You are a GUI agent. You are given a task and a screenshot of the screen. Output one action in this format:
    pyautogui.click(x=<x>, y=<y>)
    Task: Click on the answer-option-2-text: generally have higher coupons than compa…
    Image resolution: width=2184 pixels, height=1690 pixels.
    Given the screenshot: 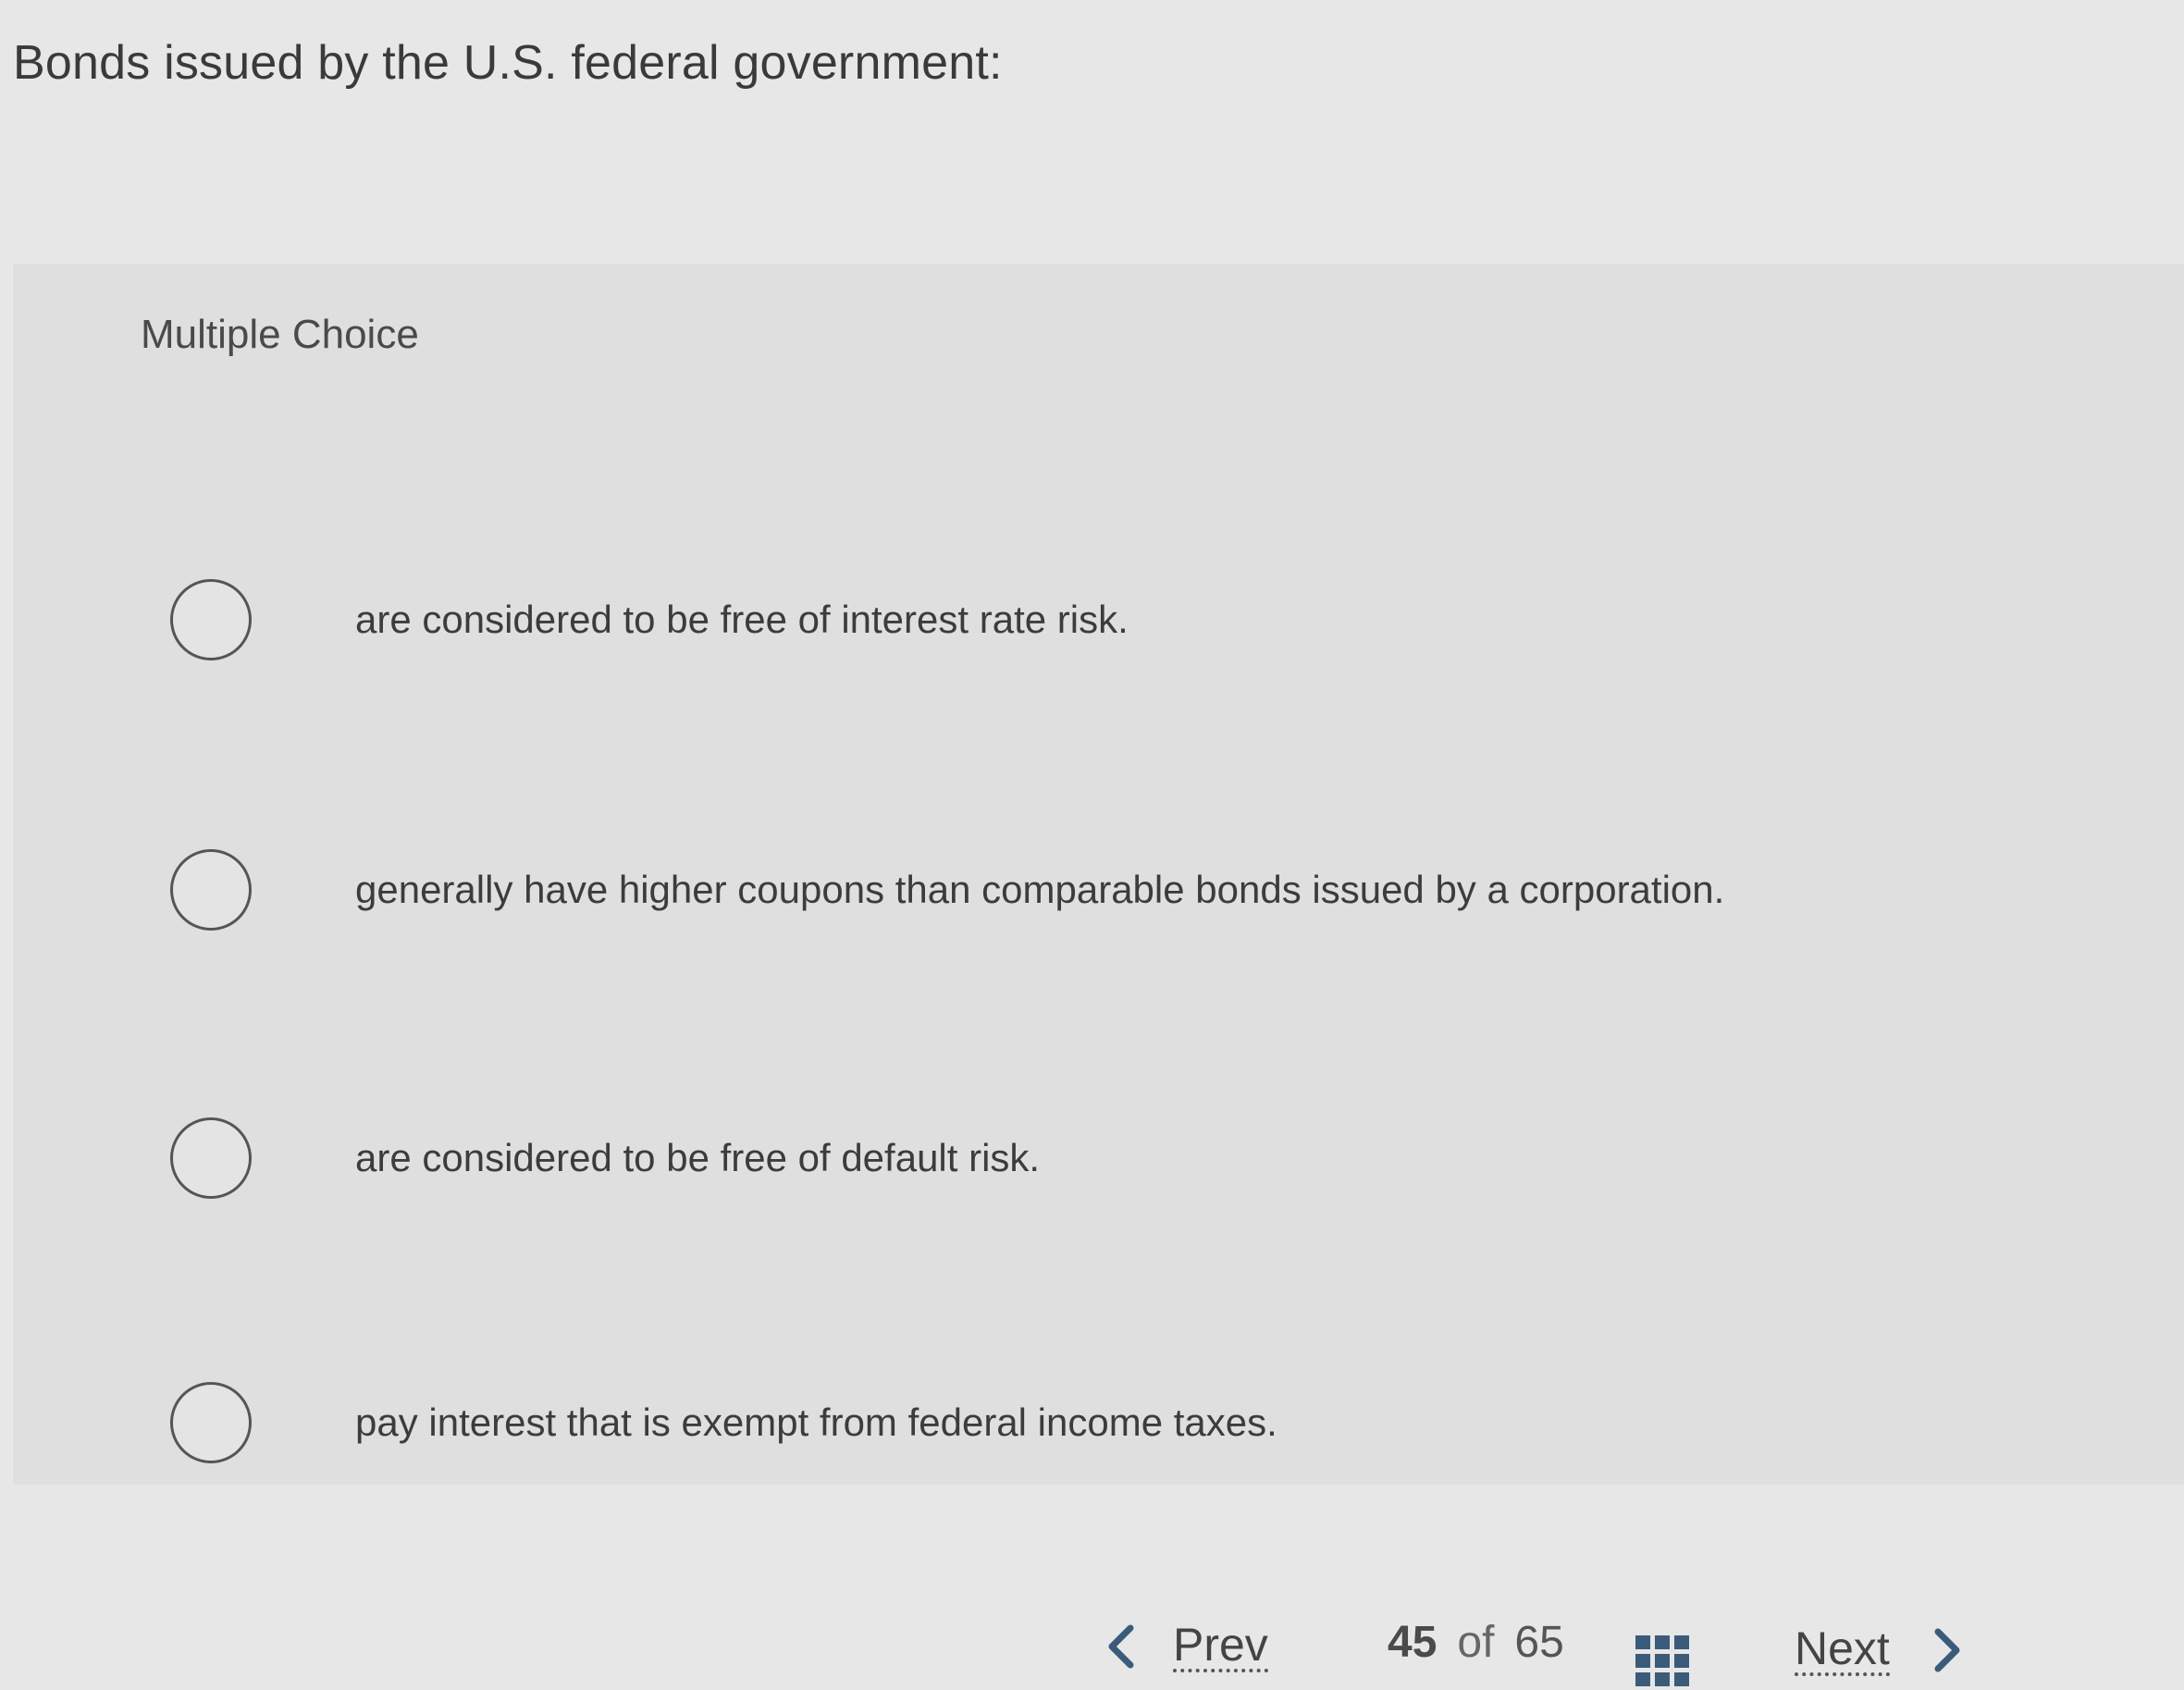 What is the action you would take?
    pyautogui.click(x=1040, y=890)
    